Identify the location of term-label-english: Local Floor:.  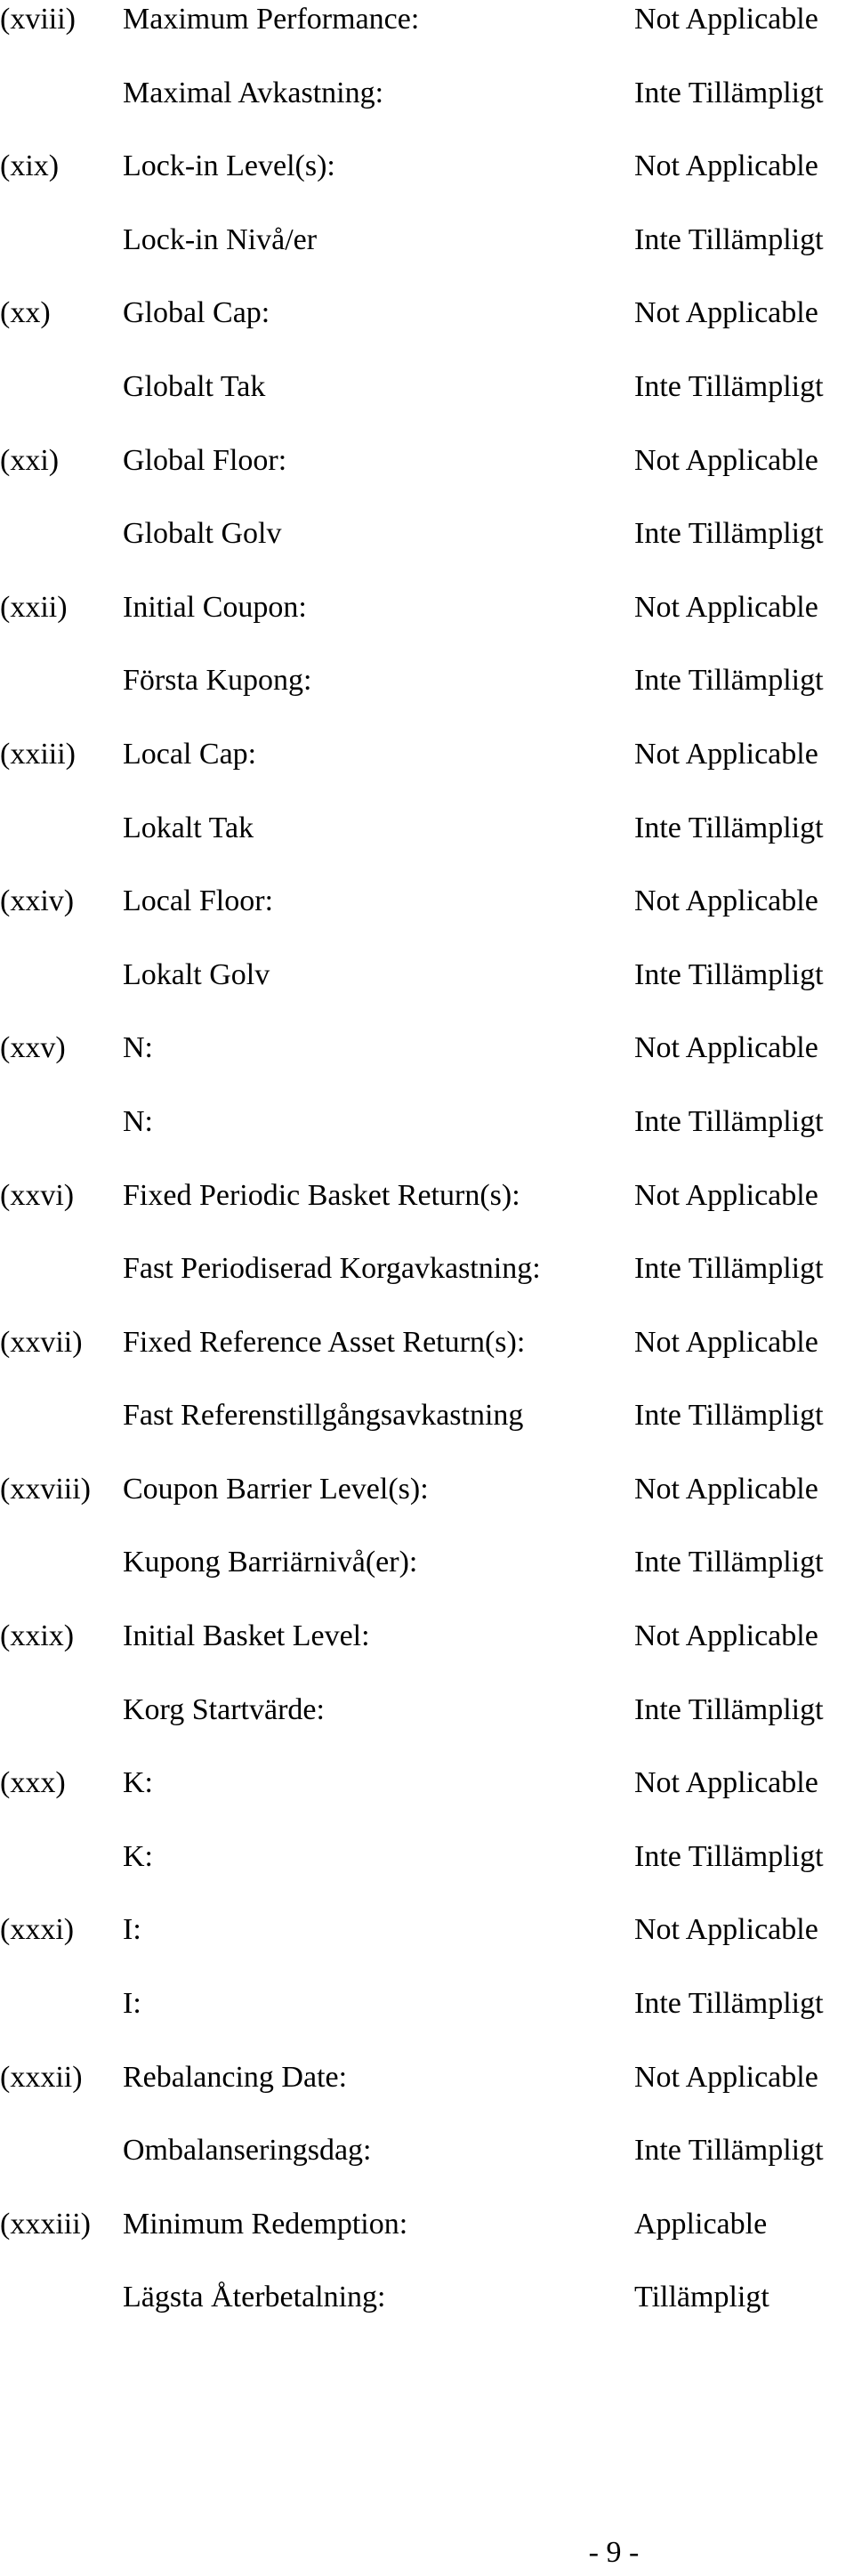
(198, 901).